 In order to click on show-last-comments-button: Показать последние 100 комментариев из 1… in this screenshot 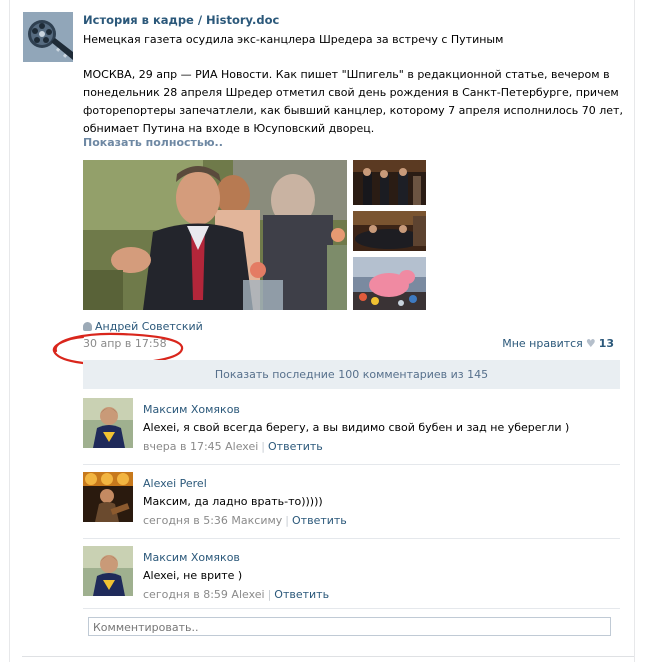, I will do `click(351, 374)`.